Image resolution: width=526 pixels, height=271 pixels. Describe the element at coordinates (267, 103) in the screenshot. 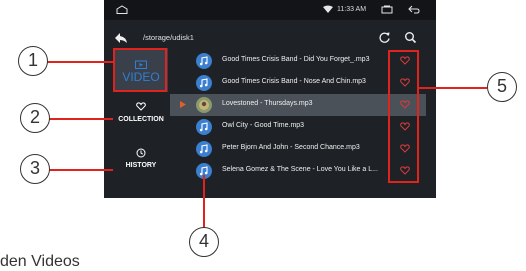

I see `file-title: Lovestoned - Thursdays.mp3` at that location.